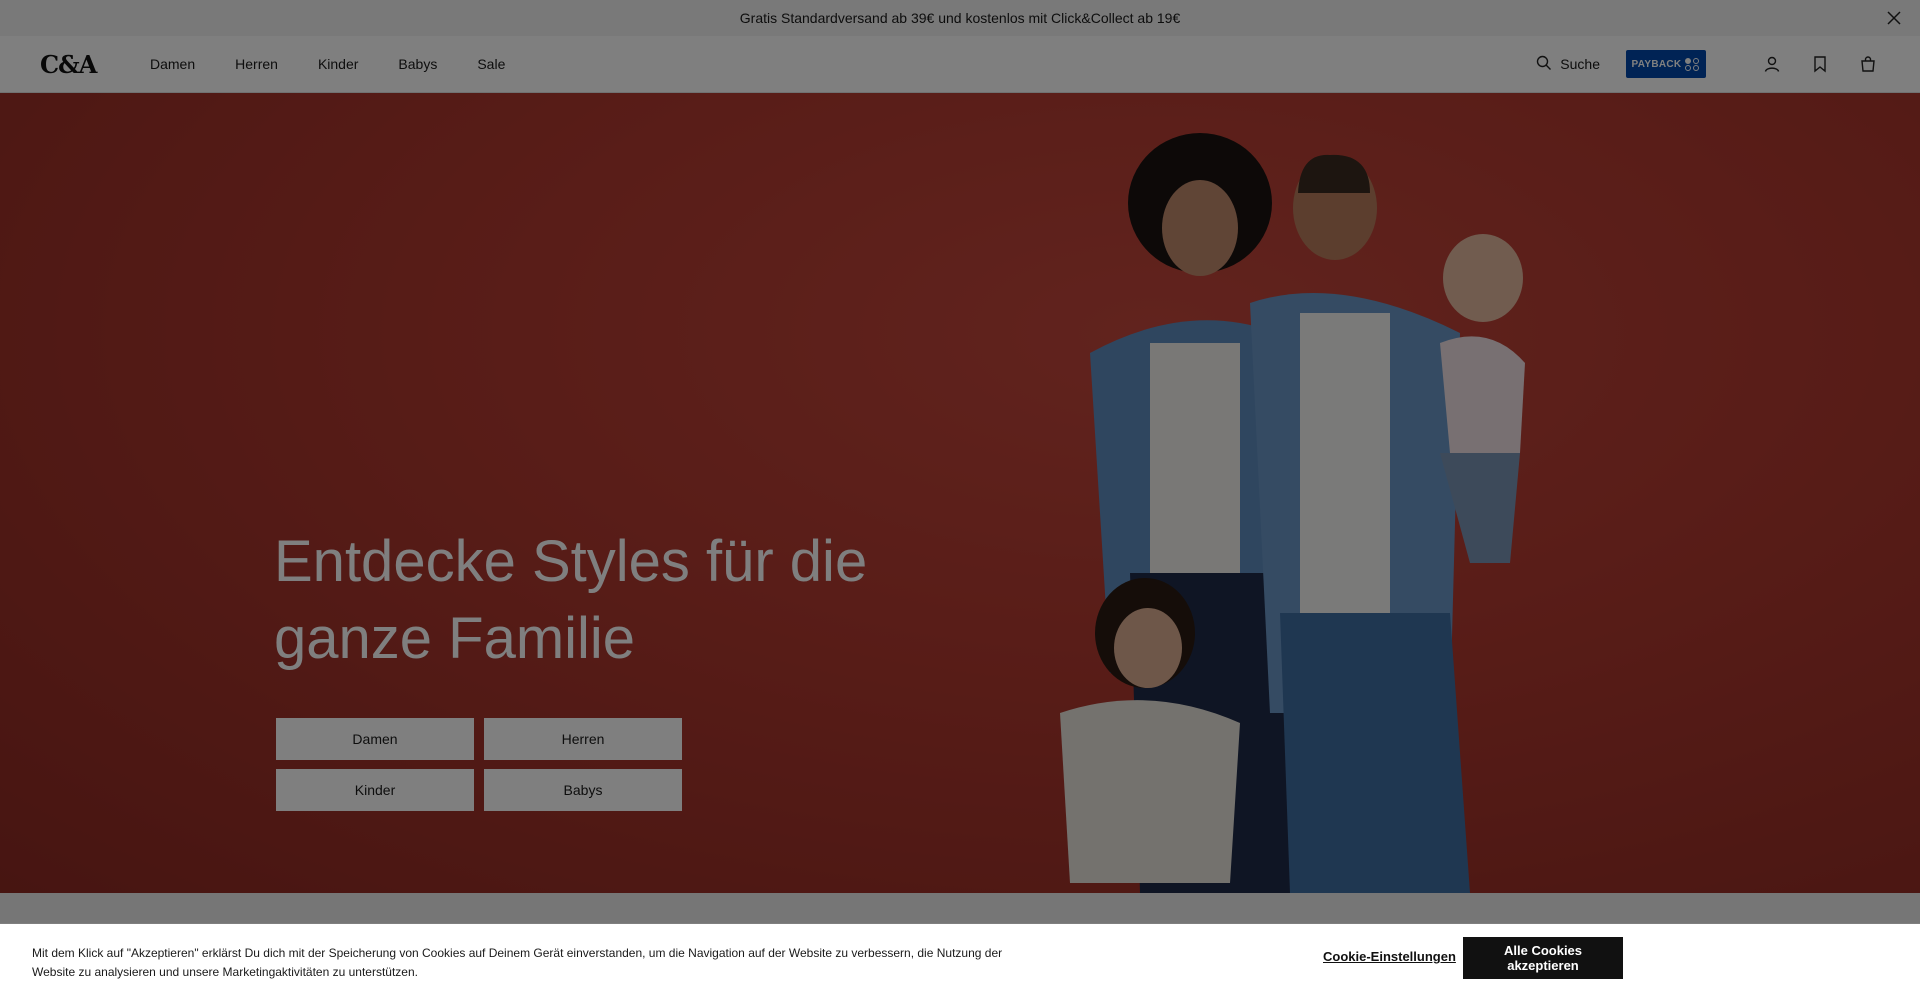  What do you see at coordinates (491, 64) in the screenshot?
I see `nav-item-sale: Sale` at bounding box center [491, 64].